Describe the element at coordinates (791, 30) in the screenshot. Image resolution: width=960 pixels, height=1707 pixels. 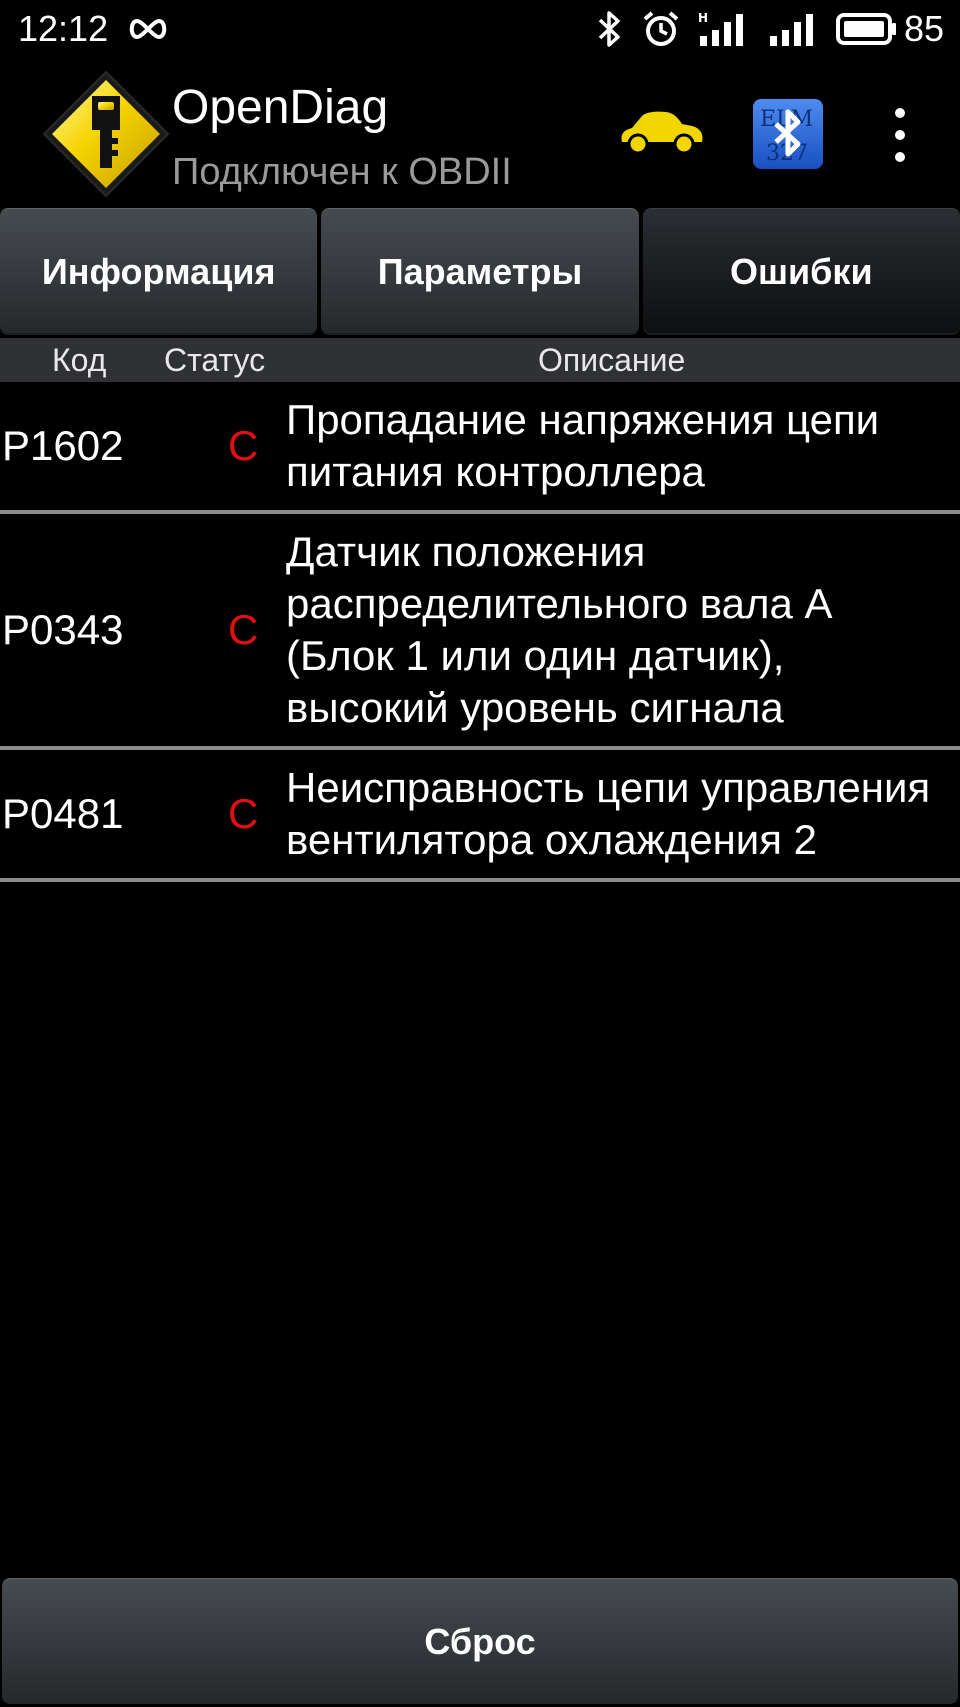
I see `signal-icon` at that location.